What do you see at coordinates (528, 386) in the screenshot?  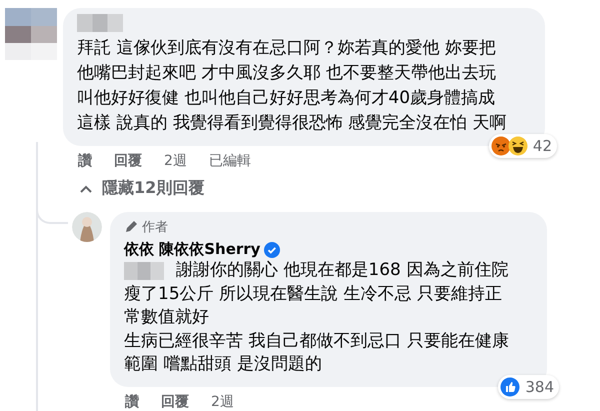 I see `reaction-count: 384` at bounding box center [528, 386].